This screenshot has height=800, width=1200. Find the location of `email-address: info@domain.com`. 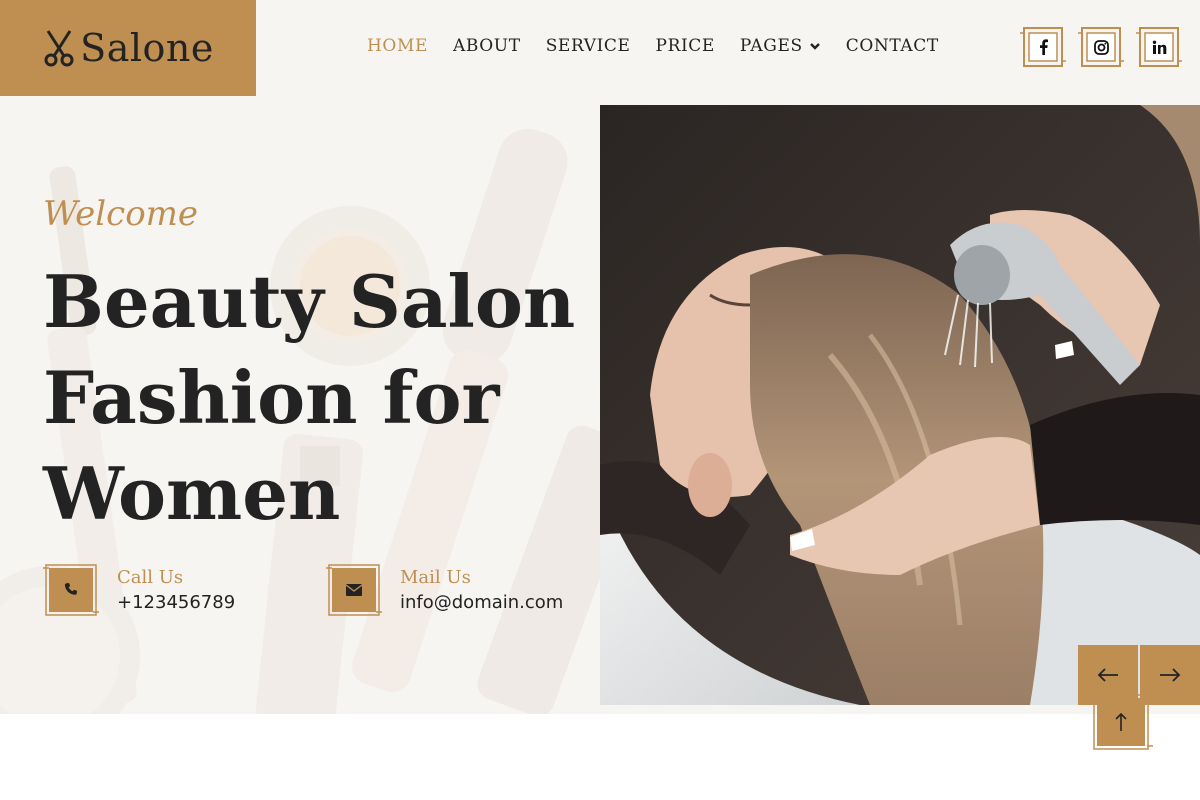

email-address: info@domain.com is located at coordinates (481, 602).